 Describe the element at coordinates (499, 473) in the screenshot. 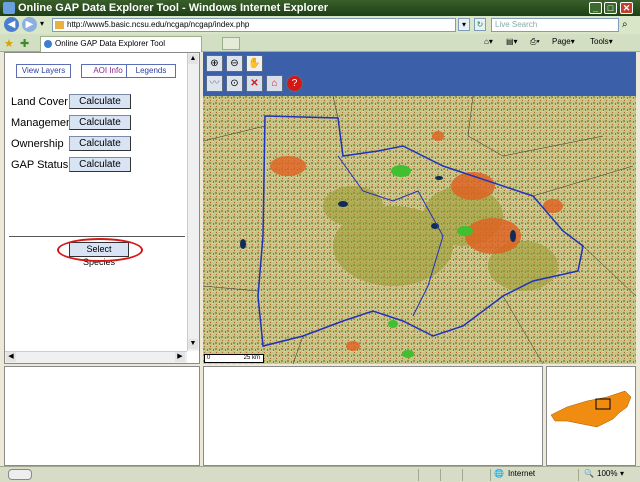

I see `globe-icon: 🌐` at that location.